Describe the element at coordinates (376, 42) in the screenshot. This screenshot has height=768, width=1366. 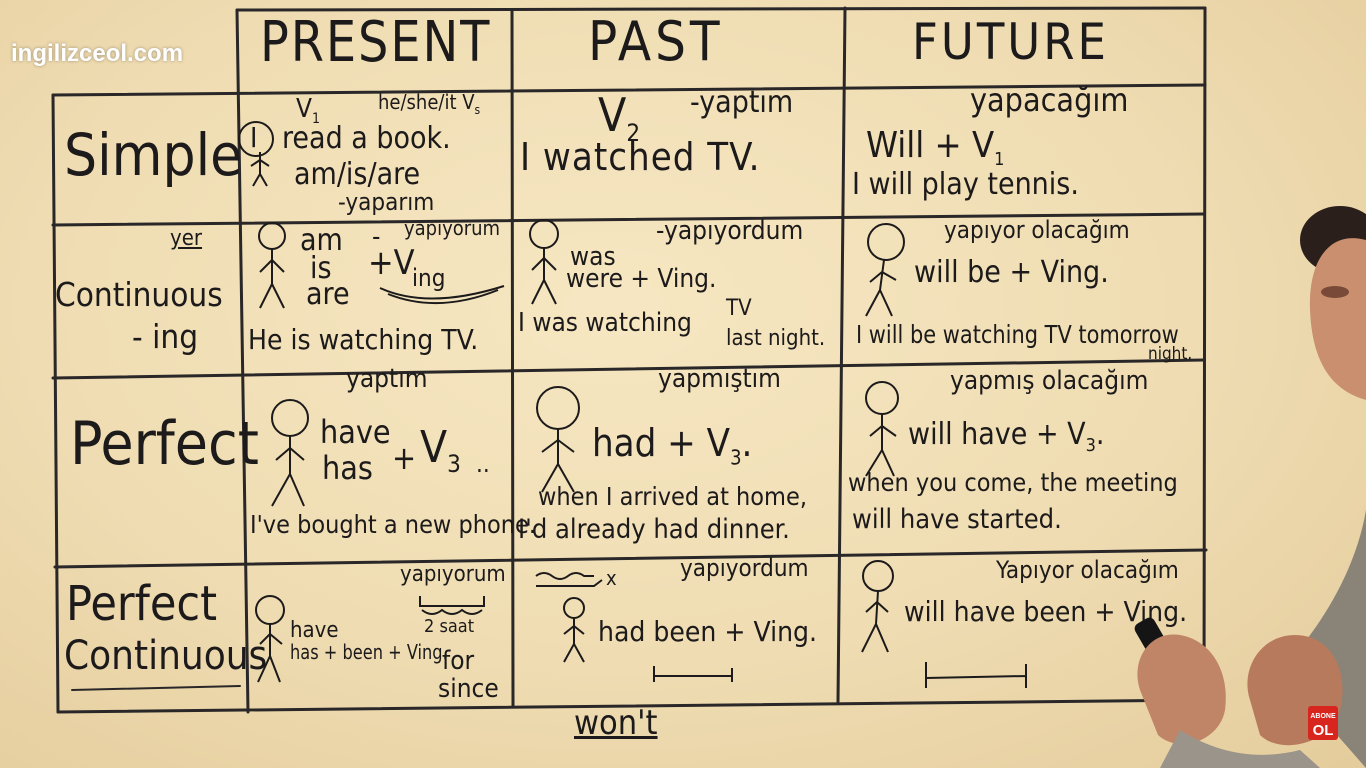
I see `column-header-present: PRESENT` at that location.